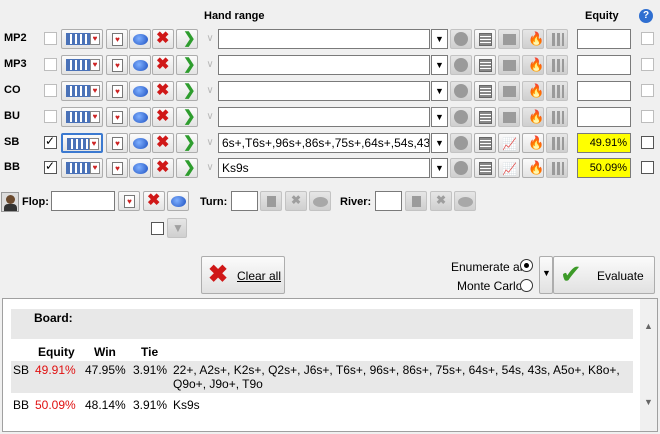  What do you see at coordinates (243, 275) in the screenshot?
I see `clear-all-button: ✖ Clear all` at bounding box center [243, 275].